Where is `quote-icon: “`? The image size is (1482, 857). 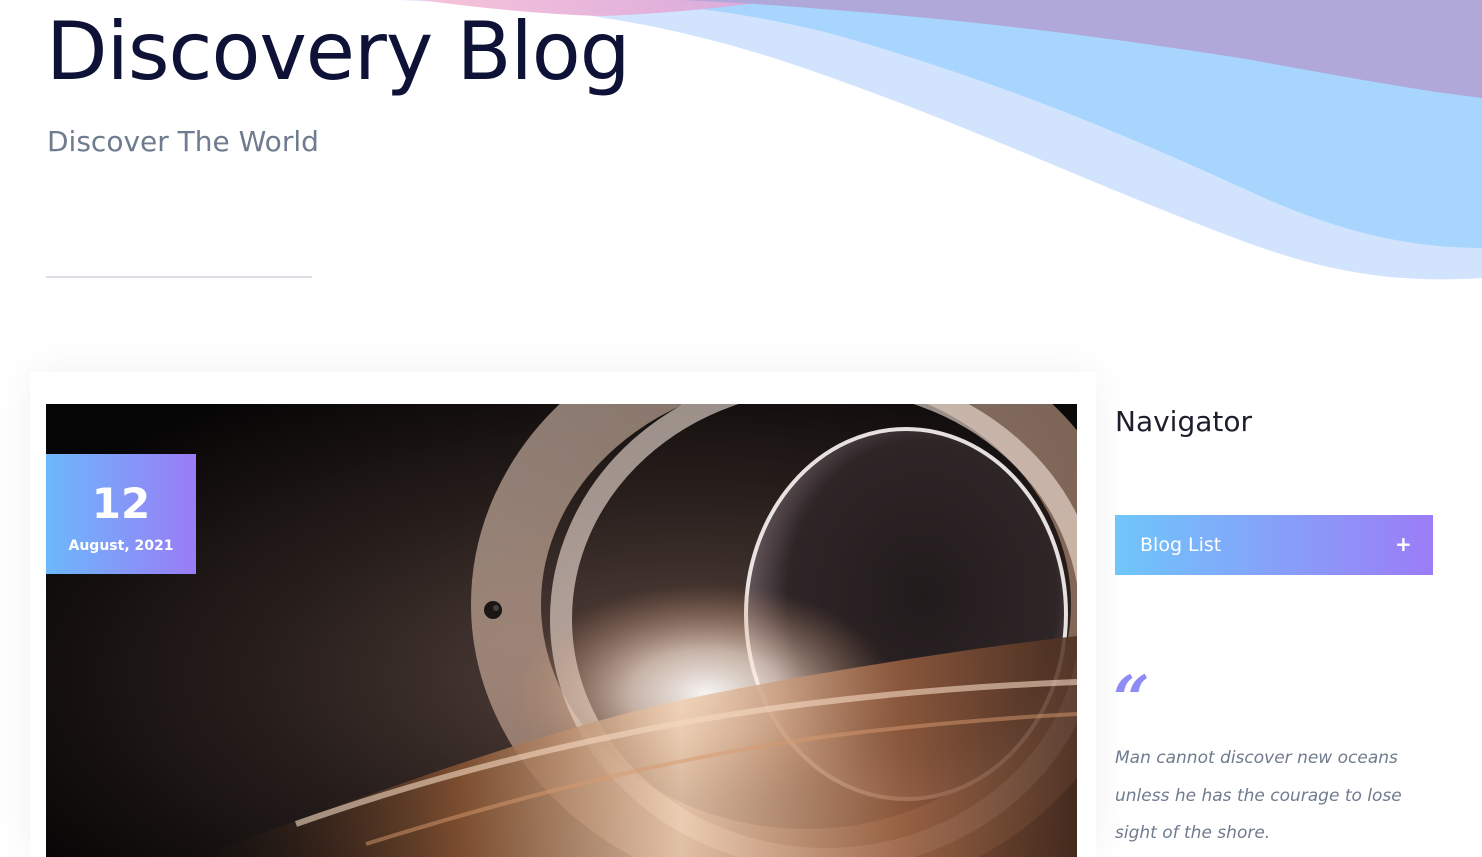 quote-icon: “ is located at coordinates (1131, 699).